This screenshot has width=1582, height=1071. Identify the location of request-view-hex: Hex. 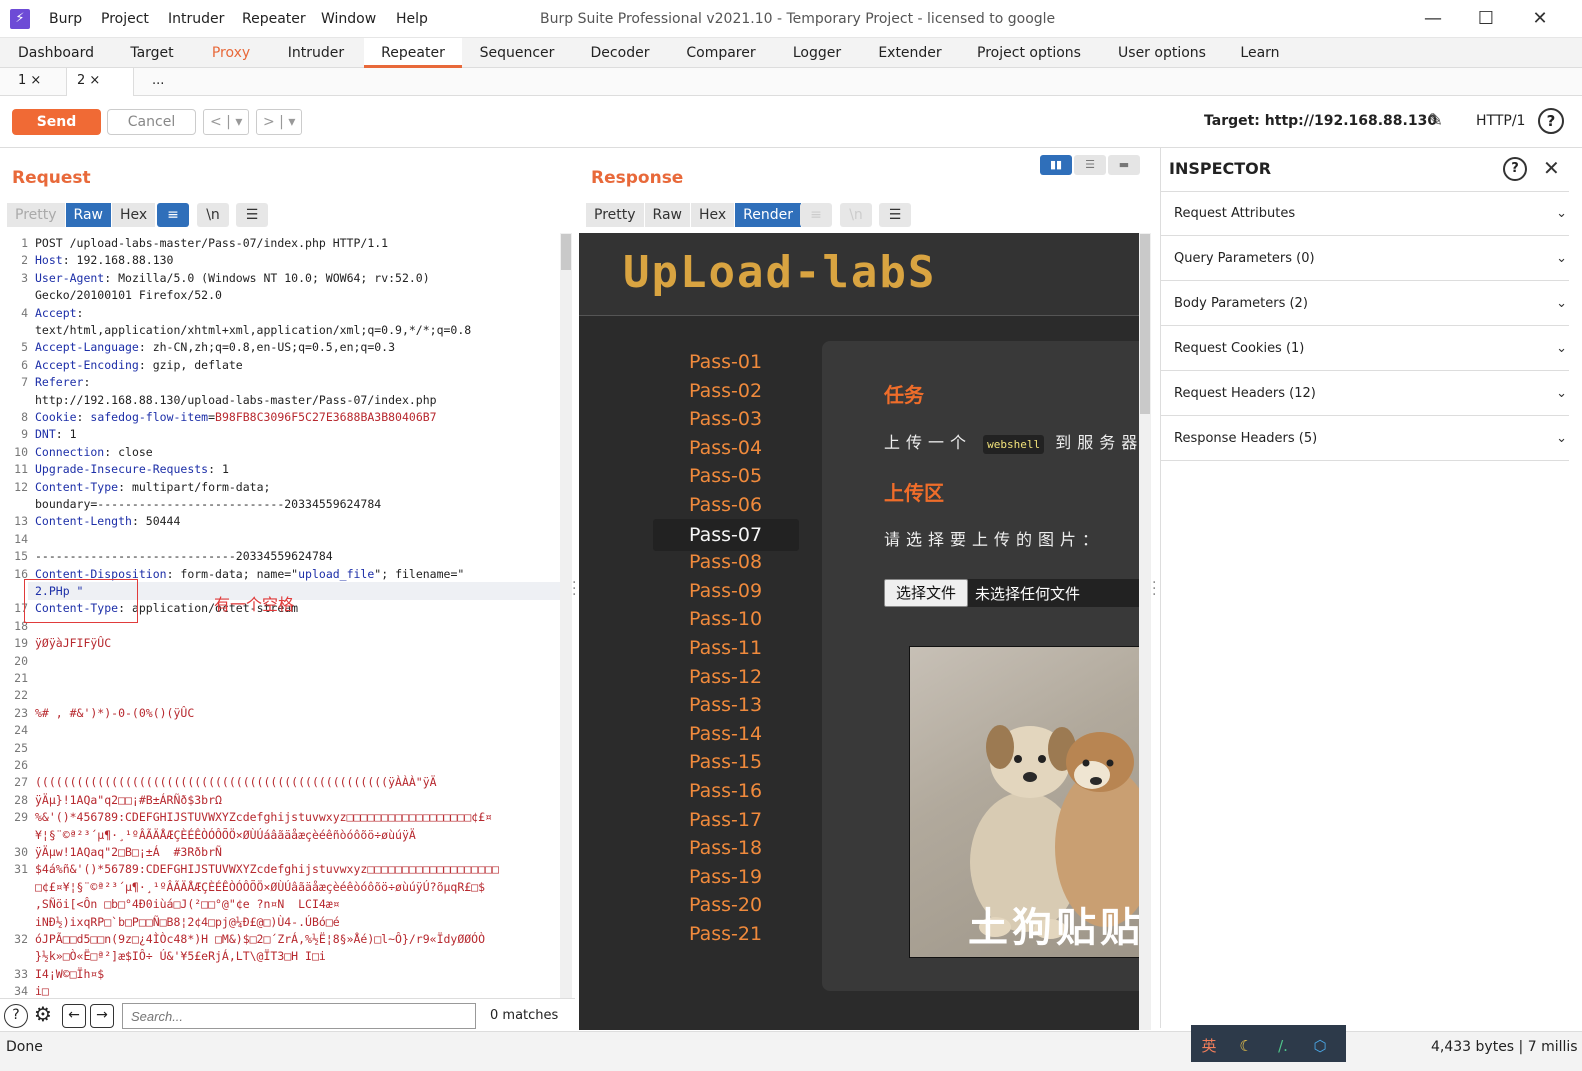
(134, 215).